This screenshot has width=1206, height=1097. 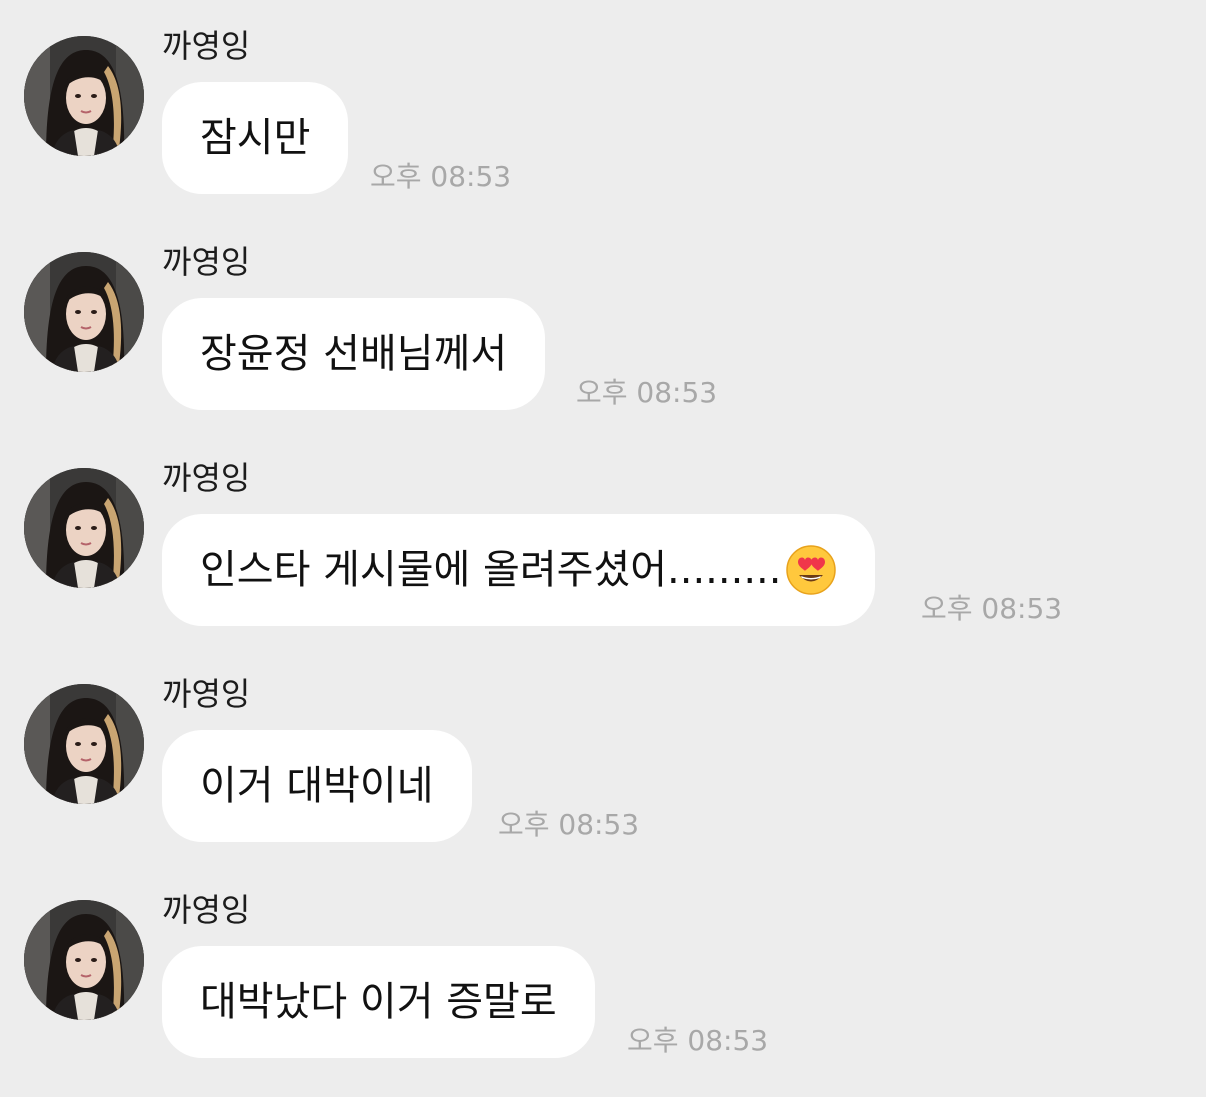 I want to click on heart-eyes-emoji-icon, so click(x=811, y=570).